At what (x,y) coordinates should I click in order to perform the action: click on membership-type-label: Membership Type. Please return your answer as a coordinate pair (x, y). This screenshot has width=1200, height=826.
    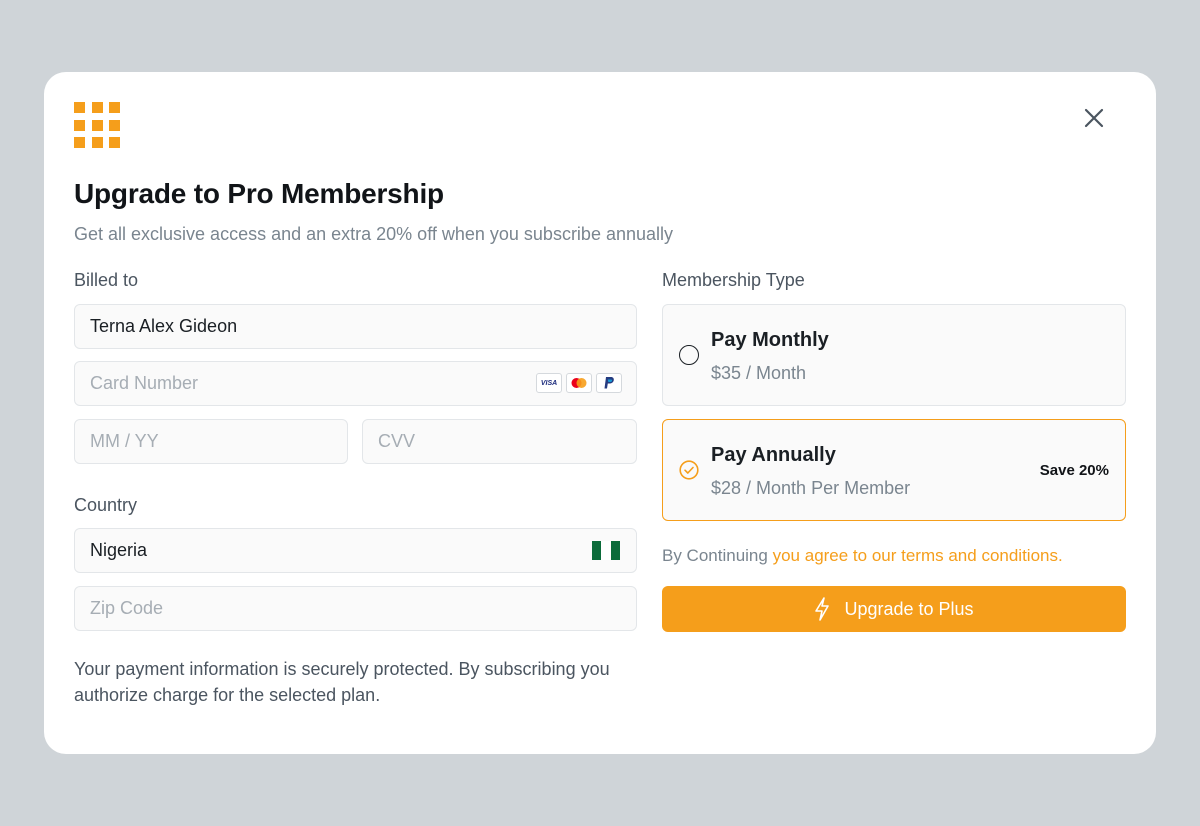
    Looking at the image, I should click on (733, 280).